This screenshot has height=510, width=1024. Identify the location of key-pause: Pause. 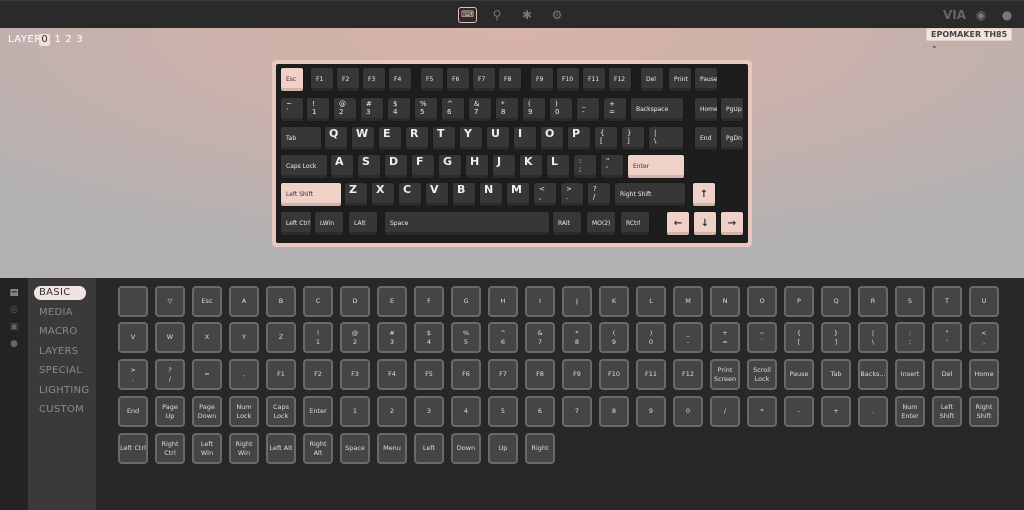
(706, 79).